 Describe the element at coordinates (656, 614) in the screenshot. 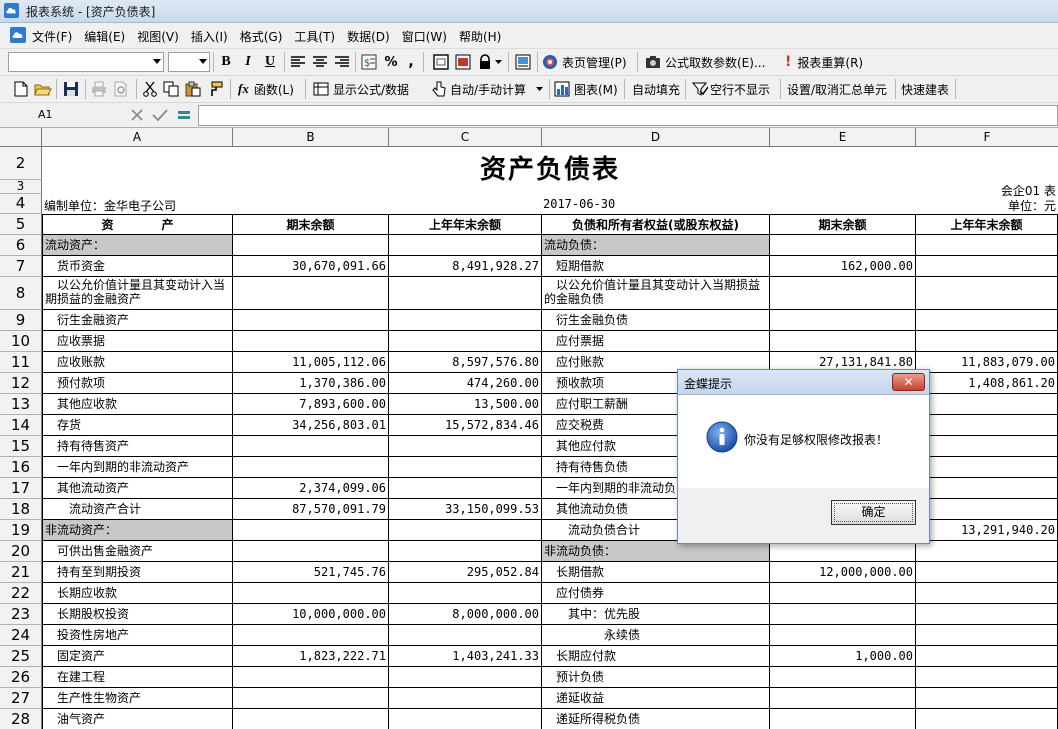

I see `table-cell: 其中：优先股` at that location.